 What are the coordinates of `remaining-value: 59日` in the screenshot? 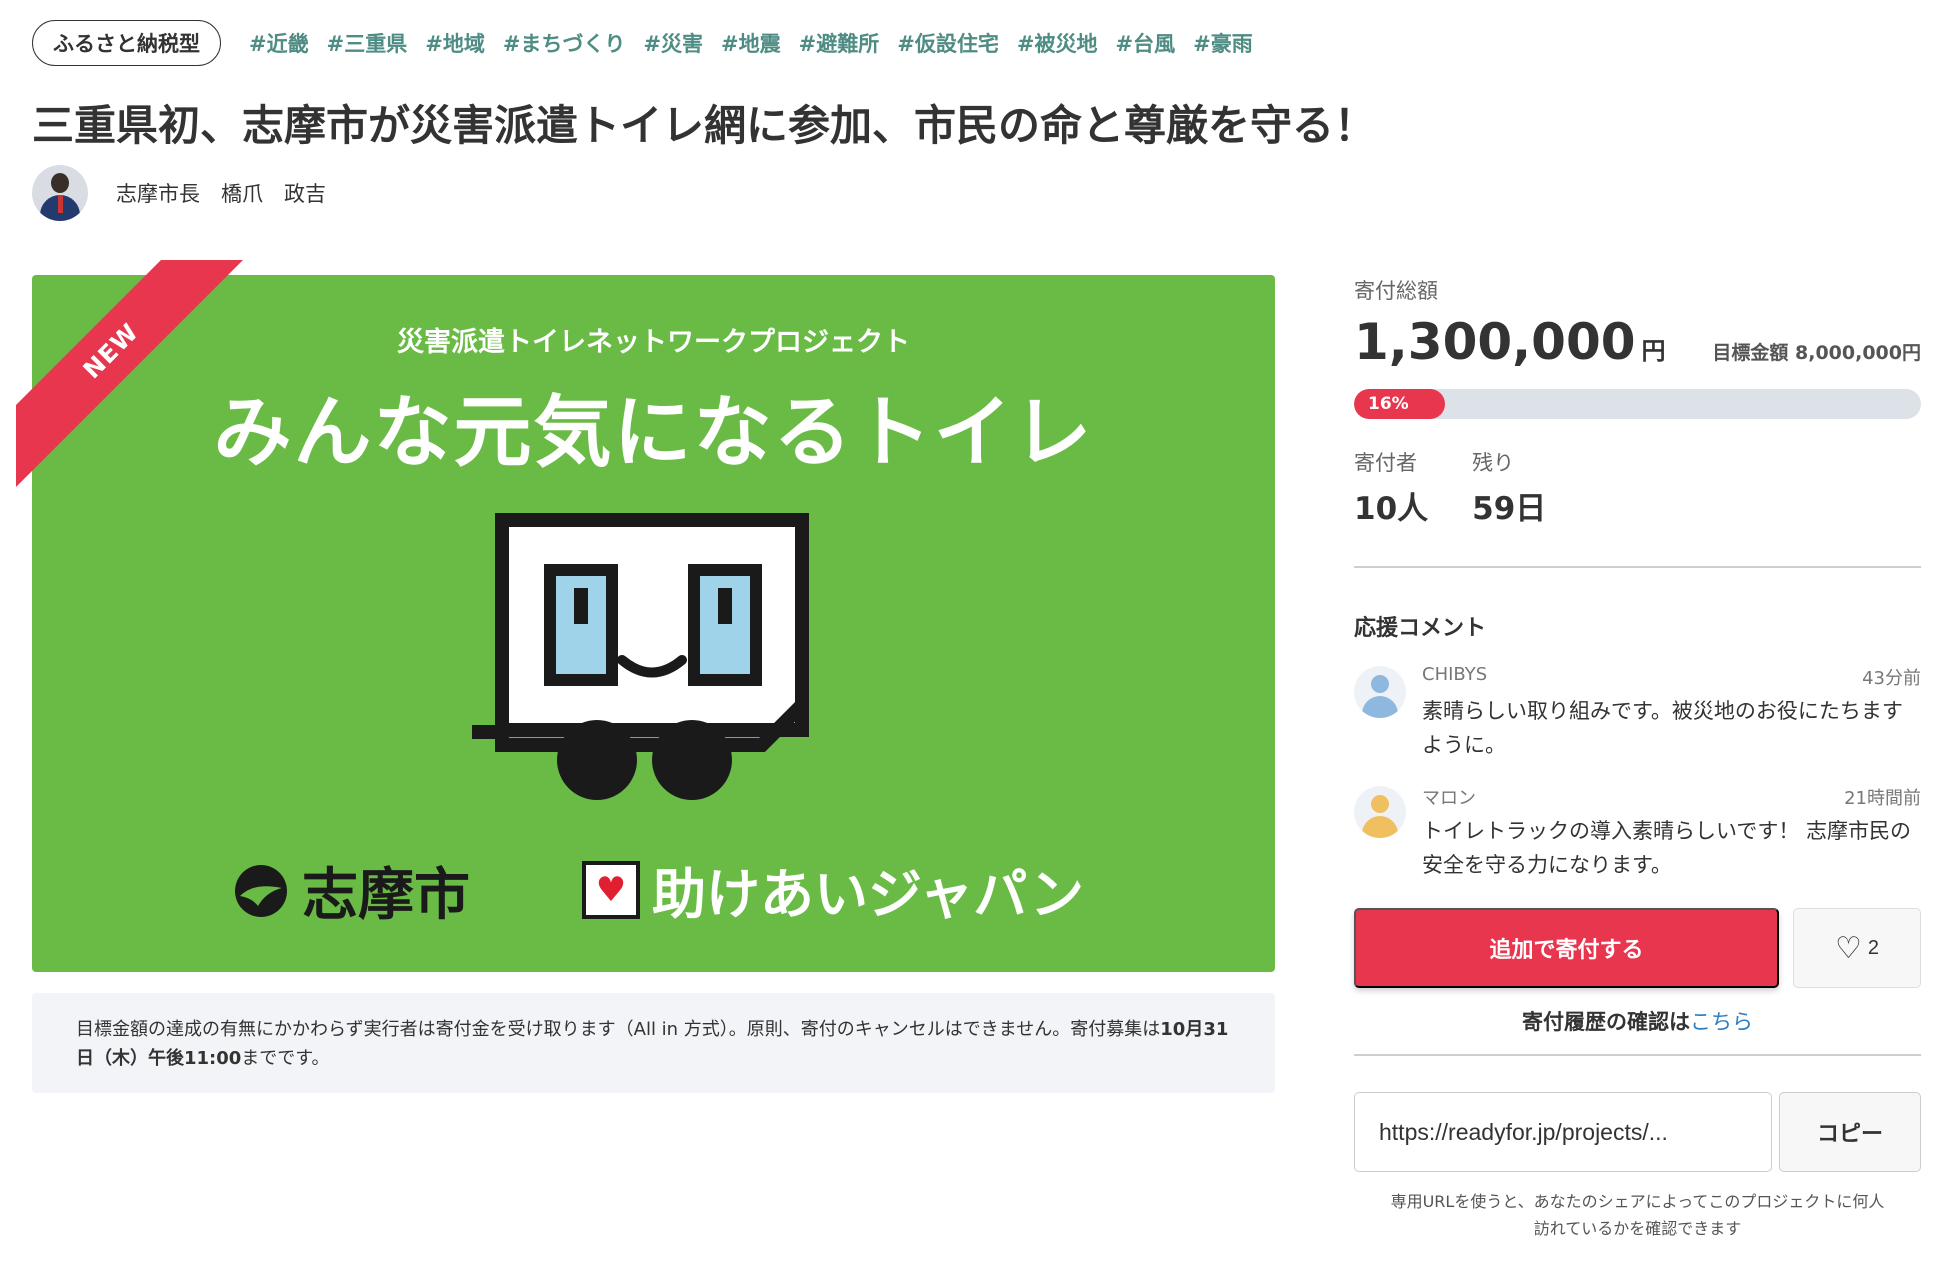 It's located at (1509, 509).